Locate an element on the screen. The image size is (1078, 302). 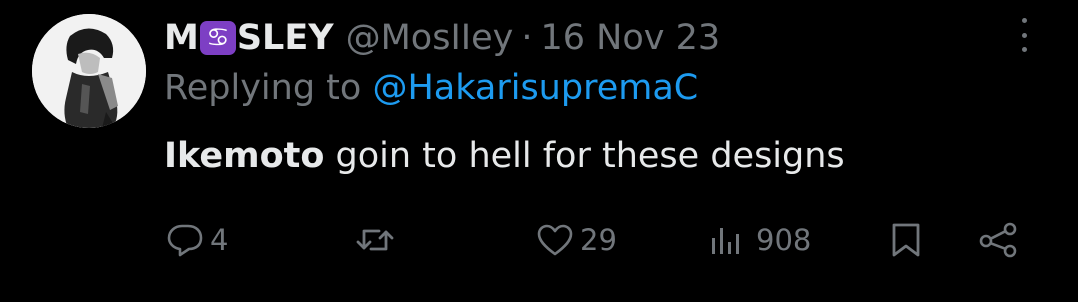
display-name: M ♋ SLEY is located at coordinates (249, 38).